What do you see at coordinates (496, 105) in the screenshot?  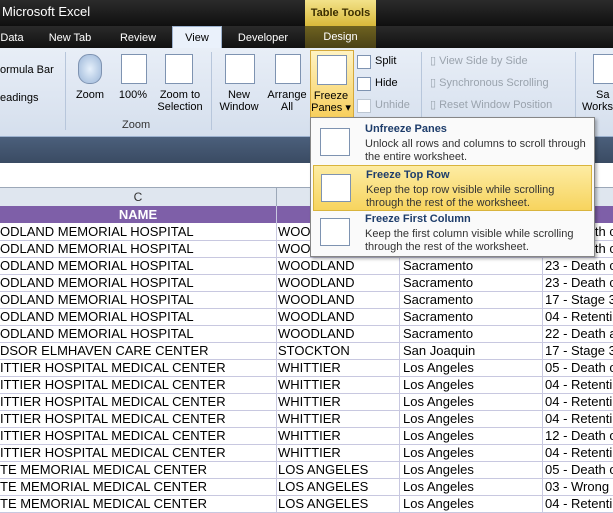 I see `reset-window-position-label: Reset Window Position` at bounding box center [496, 105].